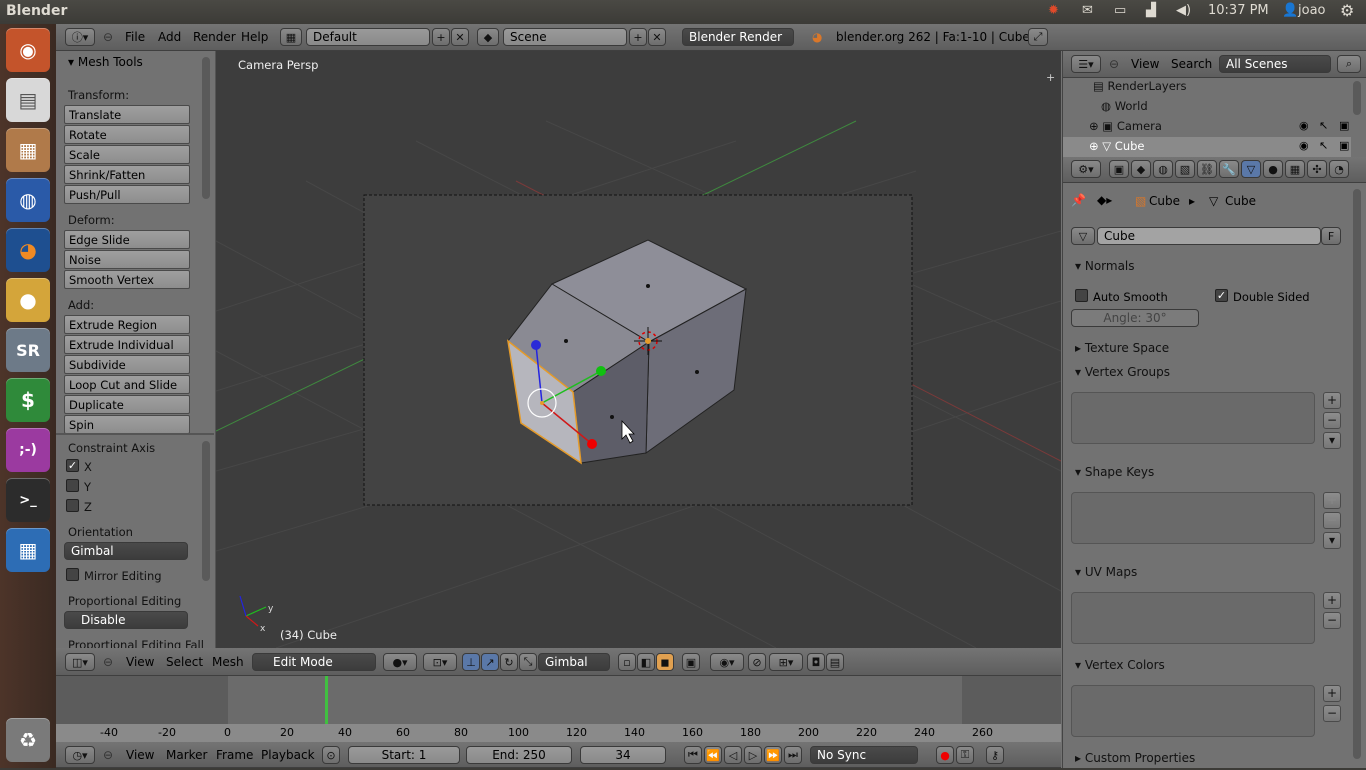 This screenshot has width=1366, height=770. What do you see at coordinates (108, 37) in the screenshot?
I see `collapse-menus-icon: ⊖` at bounding box center [108, 37].